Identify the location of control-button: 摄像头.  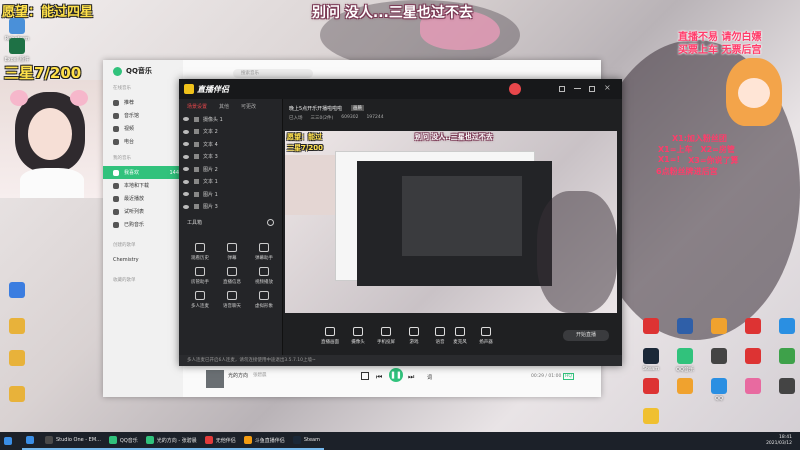
(358, 336).